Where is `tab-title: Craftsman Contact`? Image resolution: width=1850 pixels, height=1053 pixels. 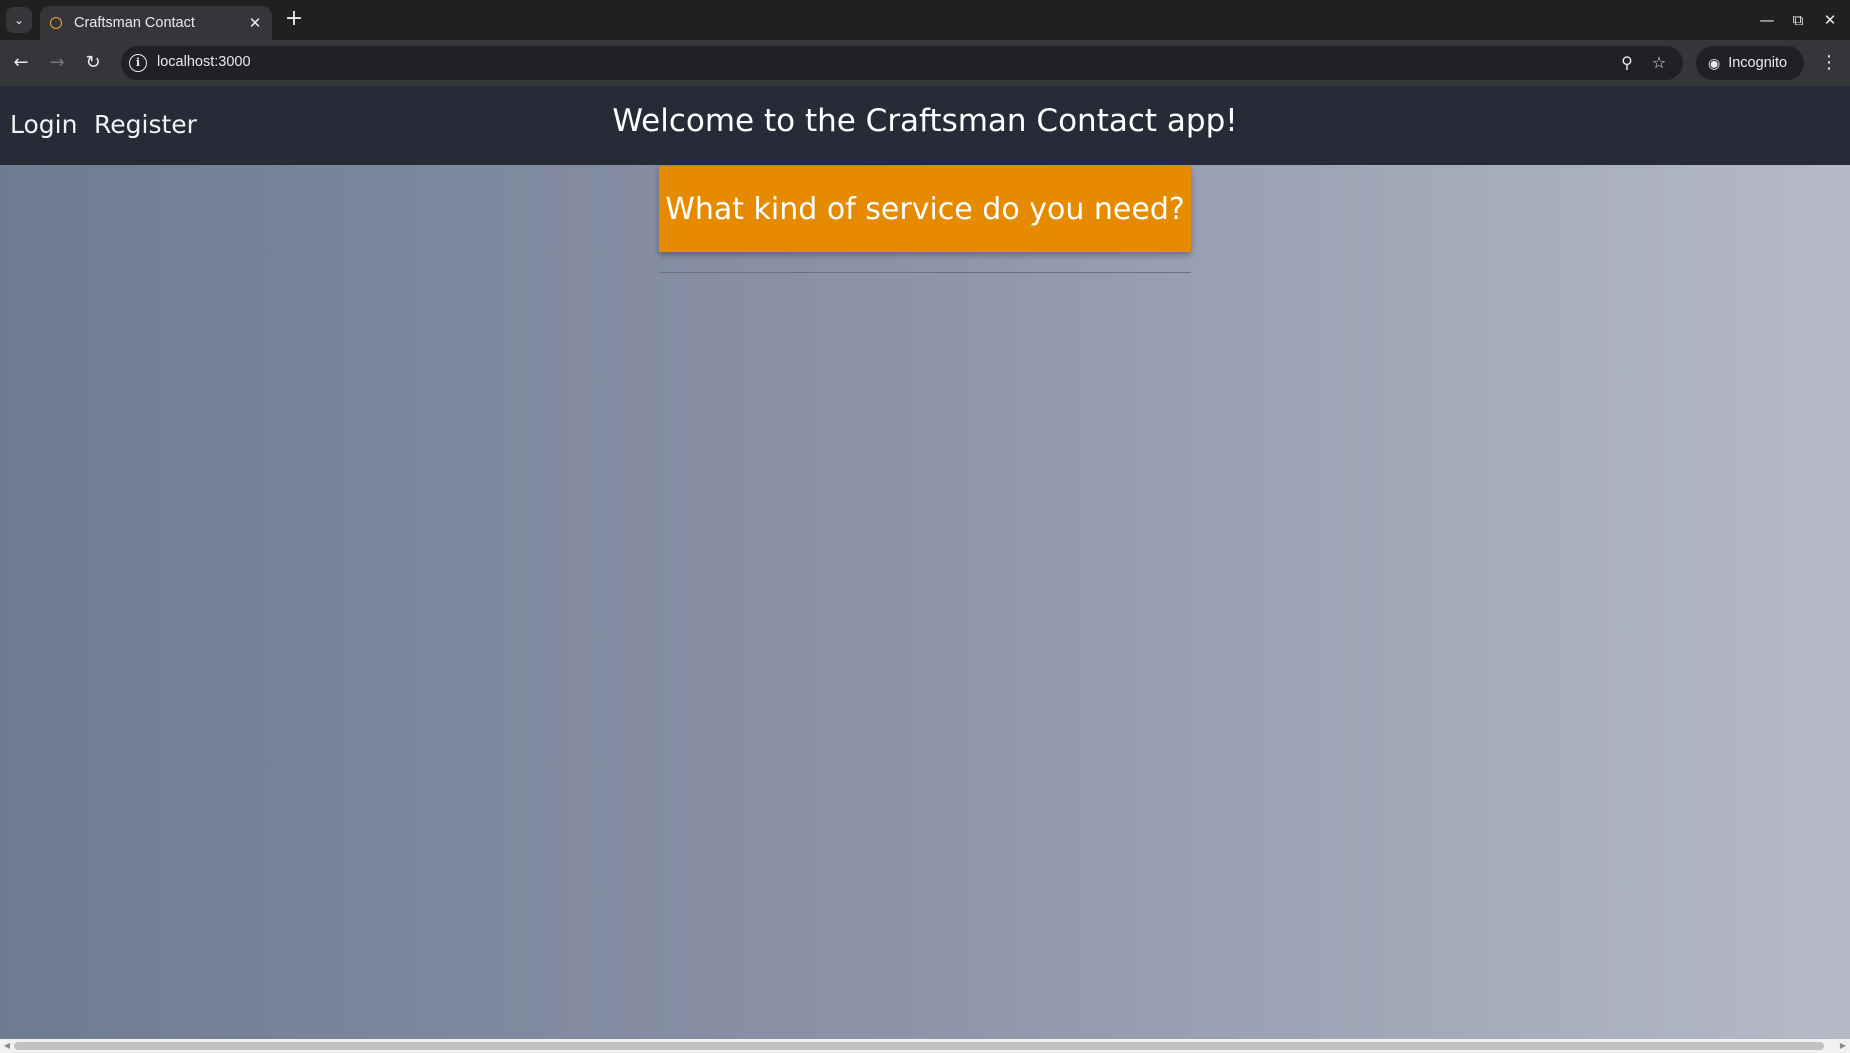
tab-title: Craftsman Contact is located at coordinates (134, 23).